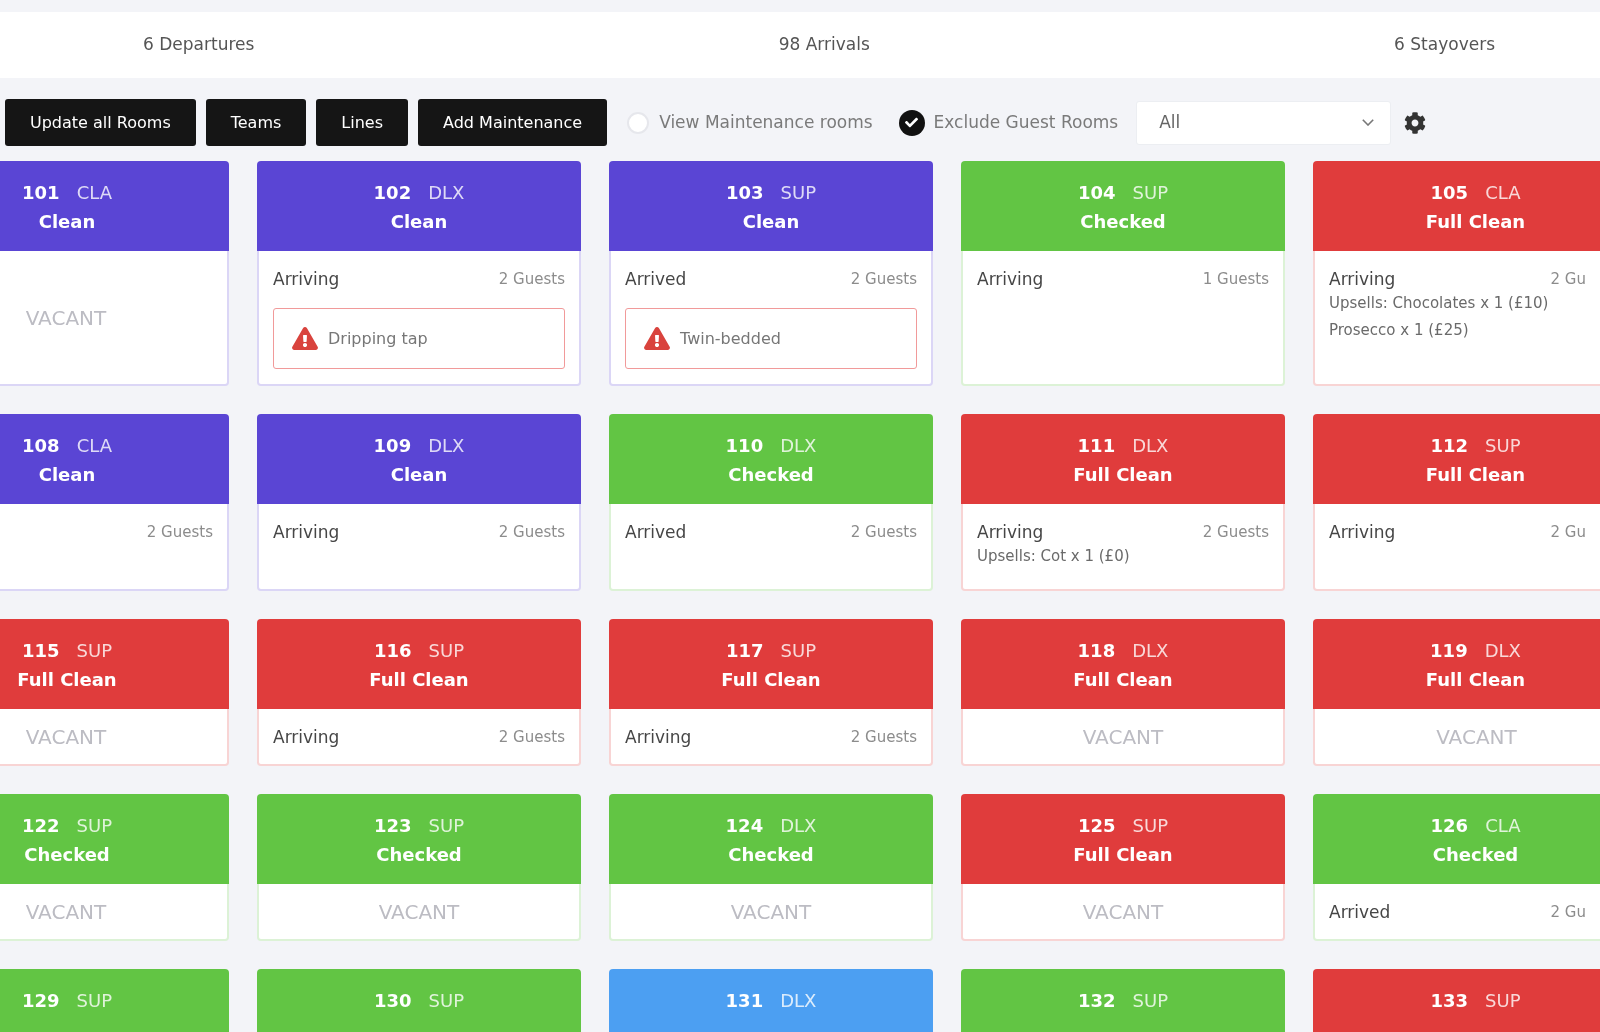 The width and height of the screenshot is (1600, 1032). I want to click on toolbar-button: Teams, so click(256, 122).